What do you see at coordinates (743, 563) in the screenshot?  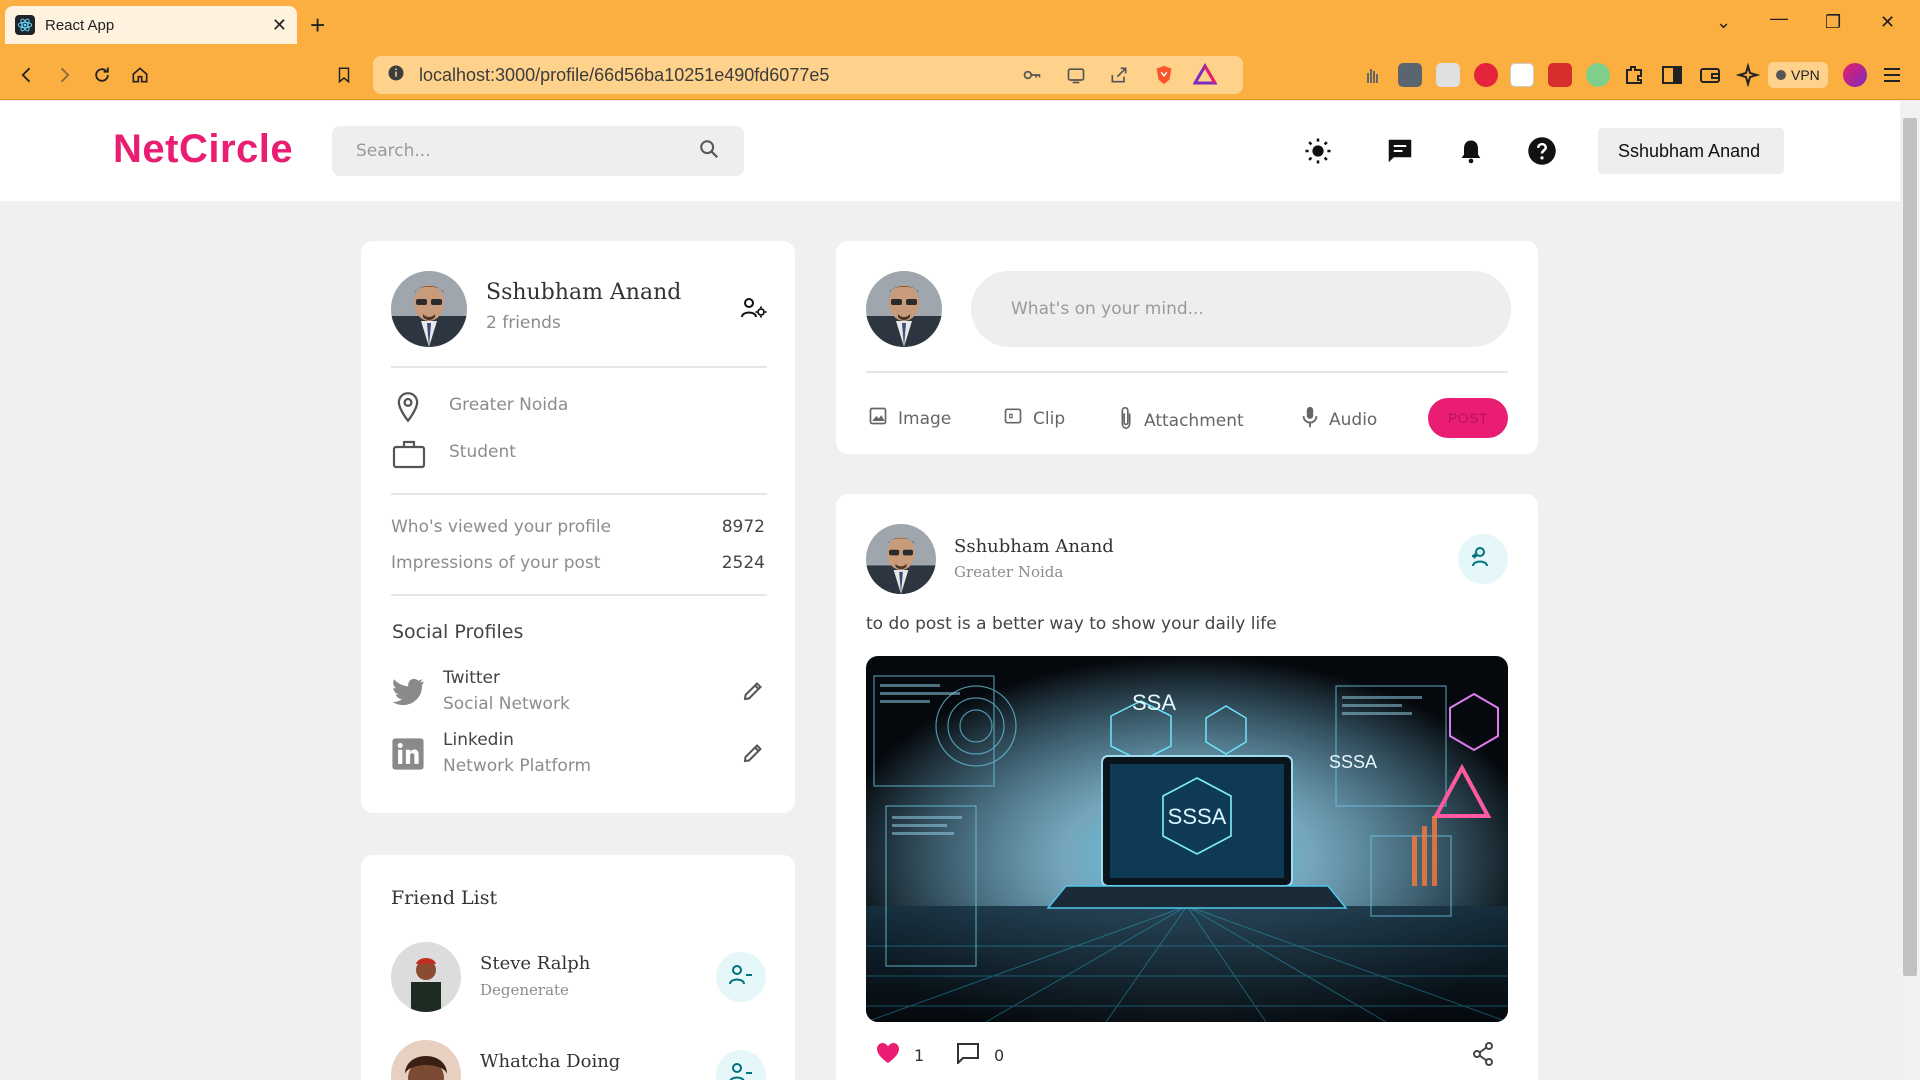 I see `stat-value: 2524` at bounding box center [743, 563].